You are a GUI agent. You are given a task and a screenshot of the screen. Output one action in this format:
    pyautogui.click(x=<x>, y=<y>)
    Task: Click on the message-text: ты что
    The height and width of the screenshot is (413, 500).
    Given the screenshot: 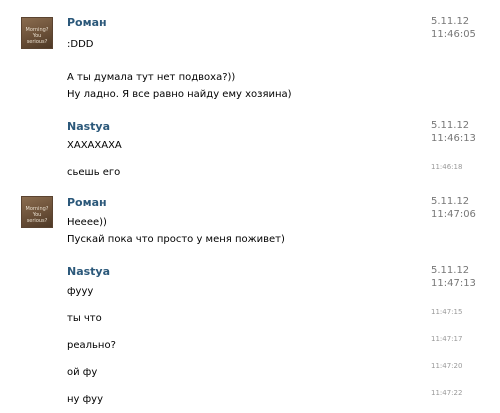 What is the action you would take?
    pyautogui.click(x=84, y=318)
    